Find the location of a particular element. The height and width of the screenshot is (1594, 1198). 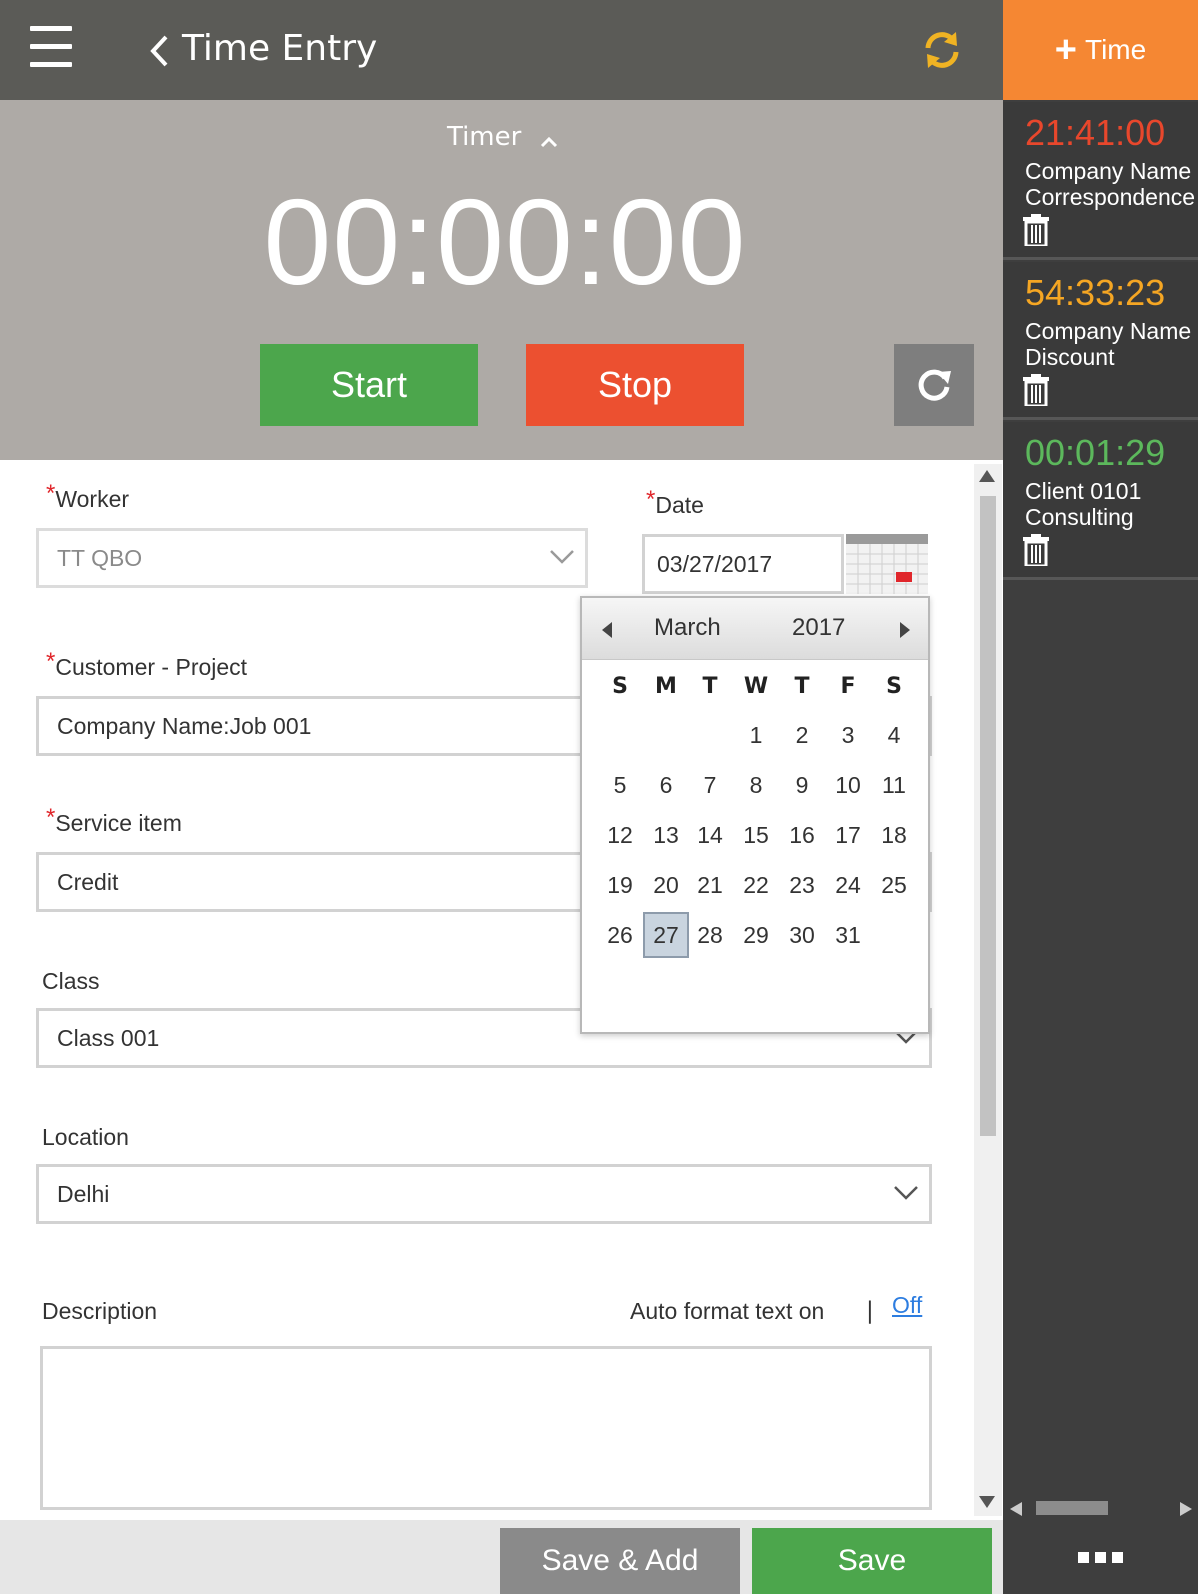

location-label: Location is located at coordinates (85, 1137).